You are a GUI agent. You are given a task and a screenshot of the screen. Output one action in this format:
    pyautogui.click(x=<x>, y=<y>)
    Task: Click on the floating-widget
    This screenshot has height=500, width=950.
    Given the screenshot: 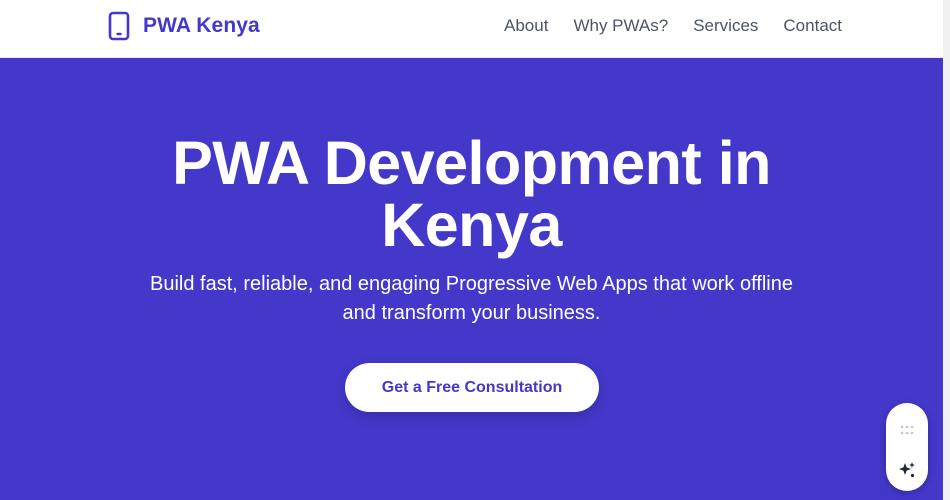 What is the action you would take?
    pyautogui.click(x=907, y=447)
    